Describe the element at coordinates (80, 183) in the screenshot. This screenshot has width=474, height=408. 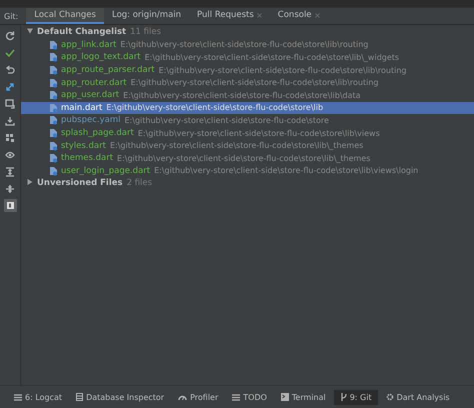
I see `changelist-name: Unversioned Files` at that location.